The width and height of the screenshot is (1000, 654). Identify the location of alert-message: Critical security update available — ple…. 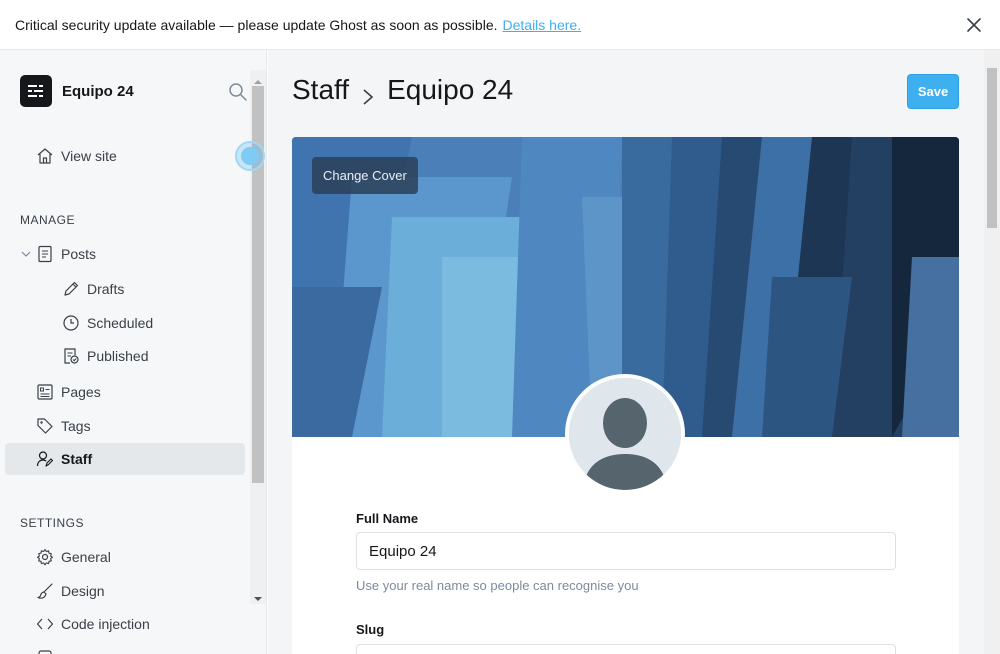
(256, 24).